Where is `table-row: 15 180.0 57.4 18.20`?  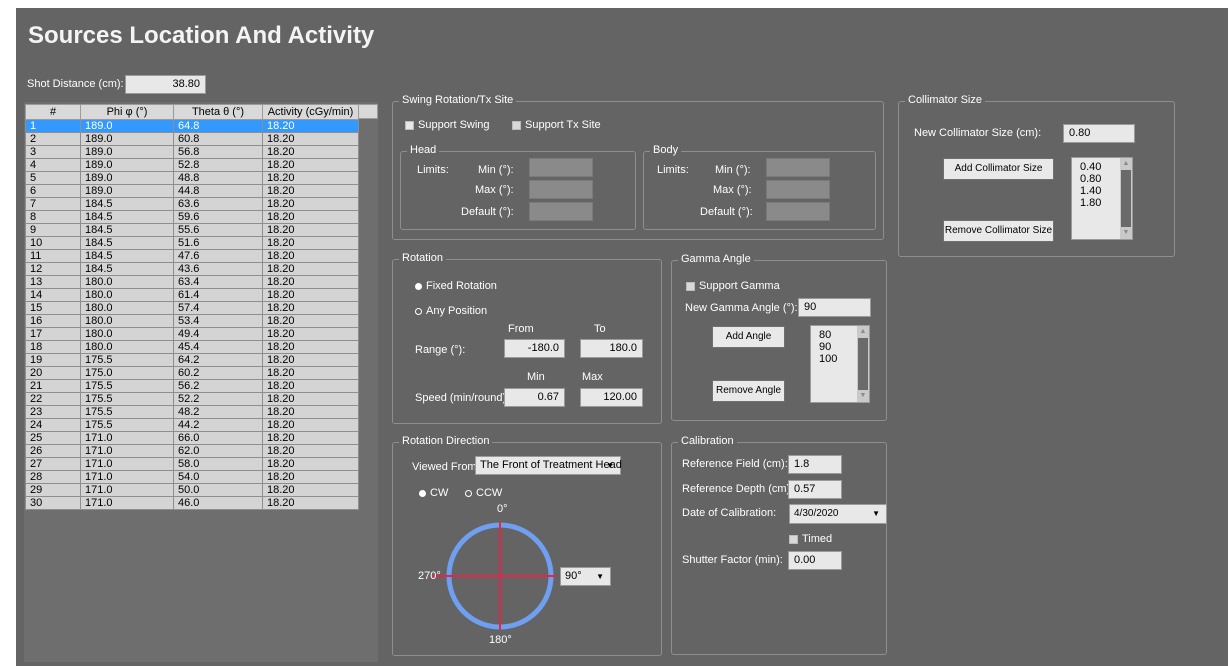 table-row: 15 180.0 57.4 18.20 is located at coordinates (192, 308).